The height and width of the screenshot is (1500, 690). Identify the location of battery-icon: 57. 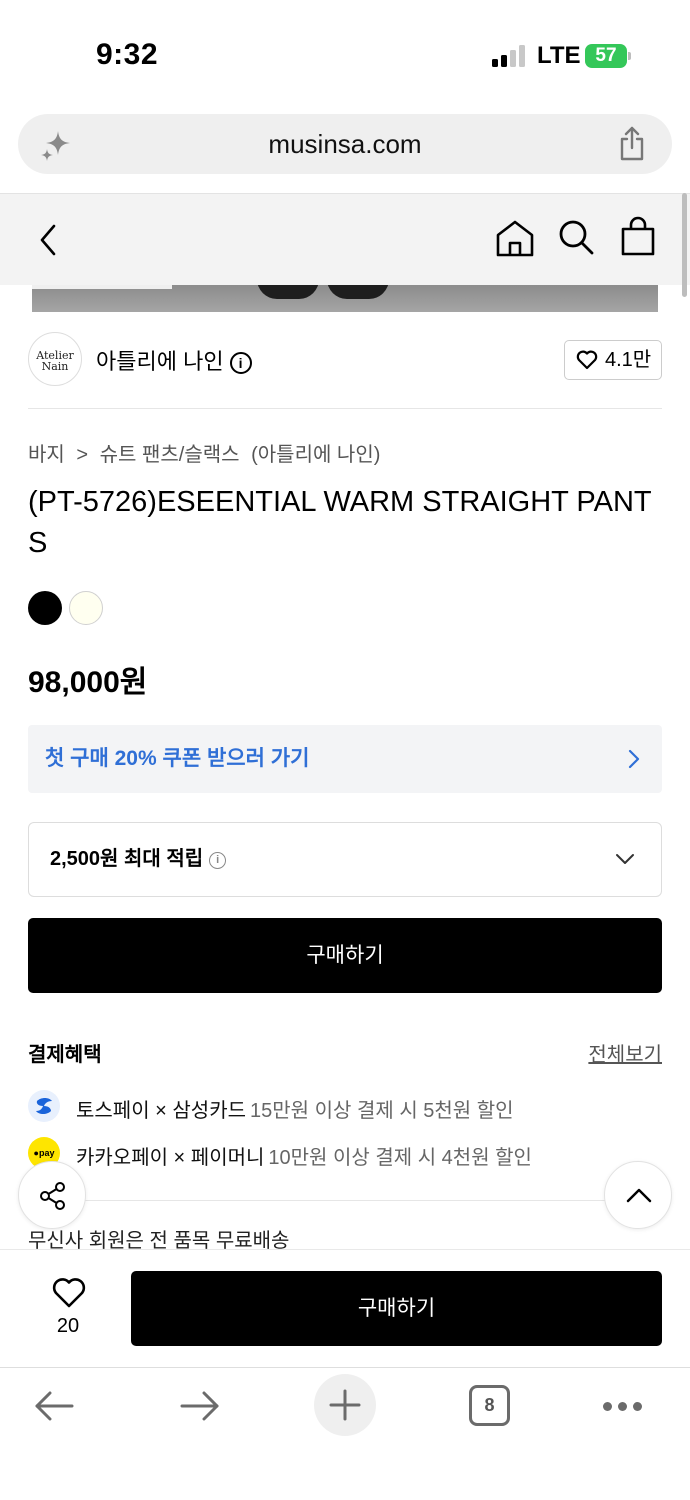
(608, 56).